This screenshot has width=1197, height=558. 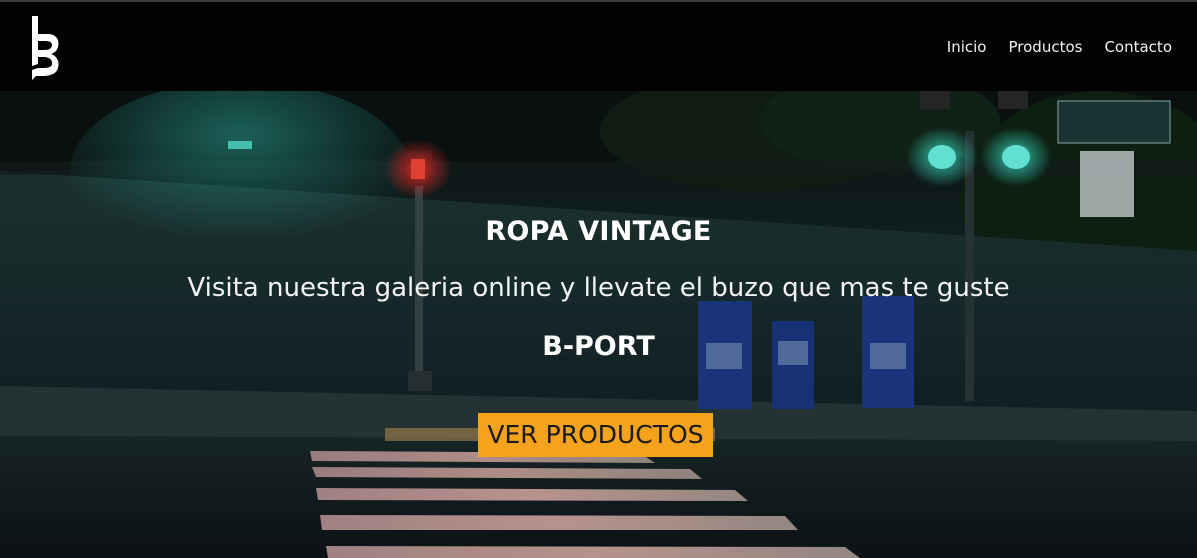 I want to click on brand-logo-icon, so click(x=45, y=48).